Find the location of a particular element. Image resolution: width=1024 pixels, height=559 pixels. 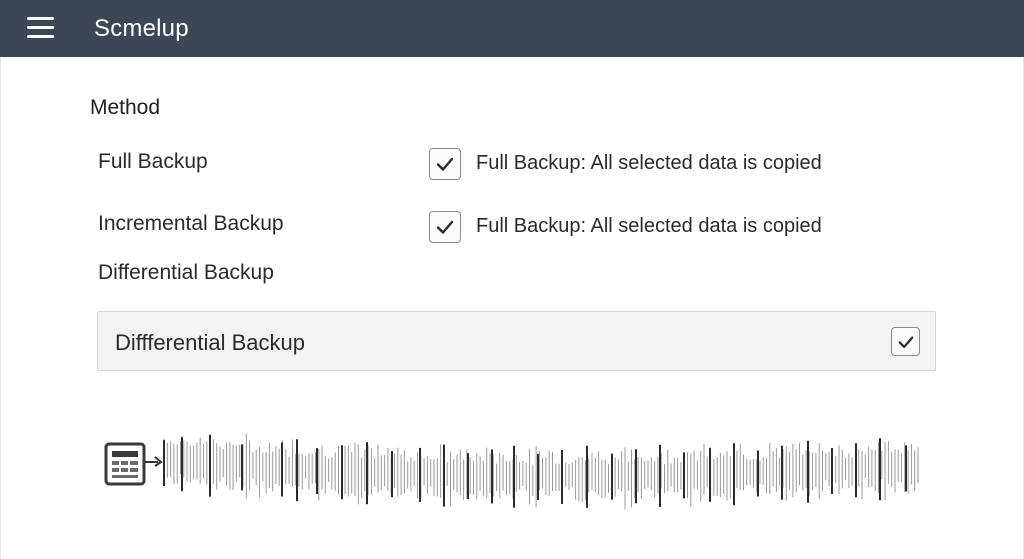

method-label-differential-backup: Differential Backup is located at coordinates (186, 272).